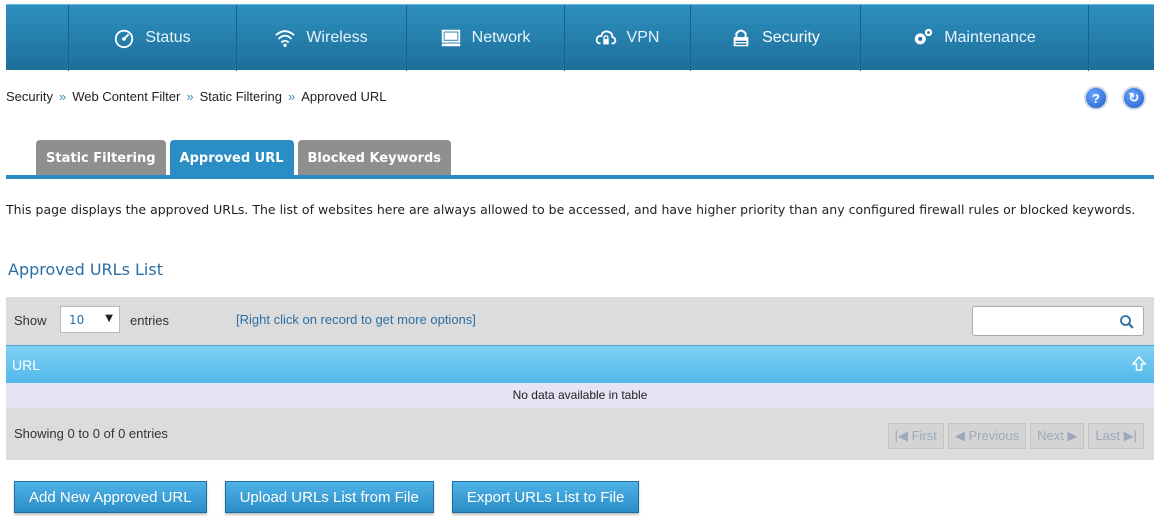  I want to click on nav-item-label: Network, so click(501, 37).